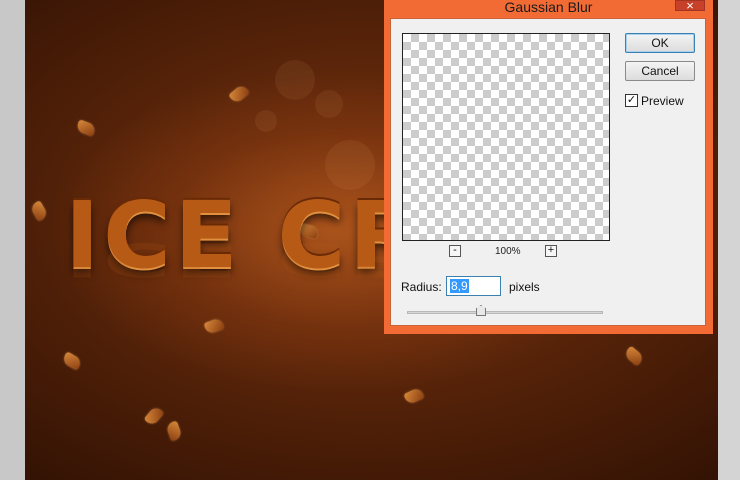 This screenshot has width=740, height=480. Describe the element at coordinates (421, 287) in the screenshot. I see `radius-label: Radius:` at that location.